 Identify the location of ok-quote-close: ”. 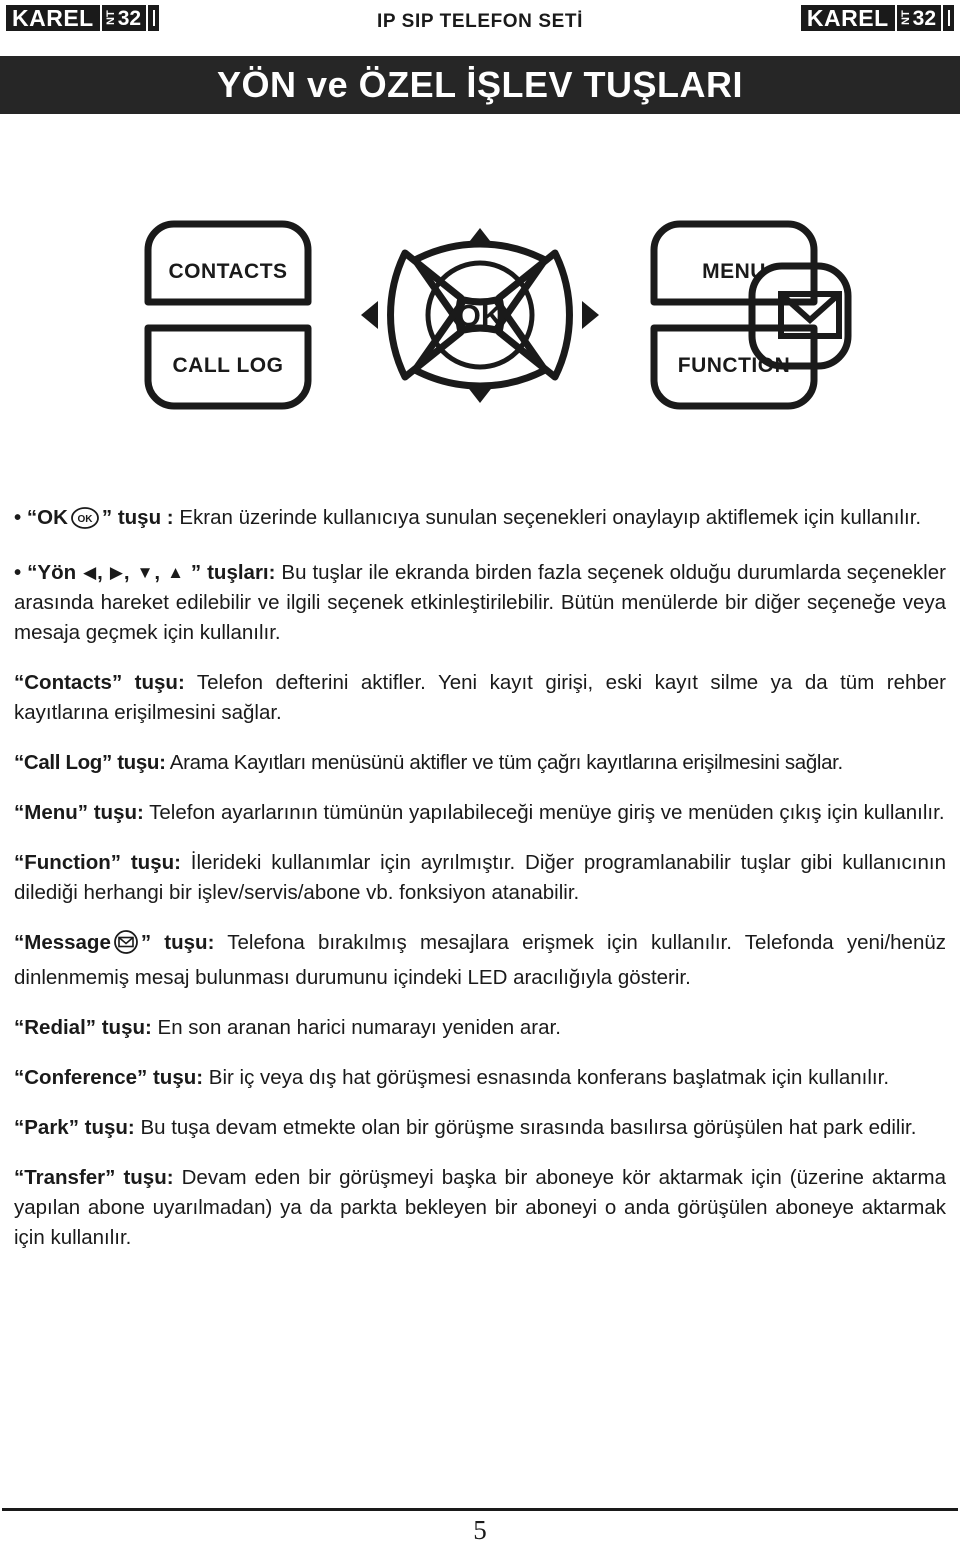
(107, 517).